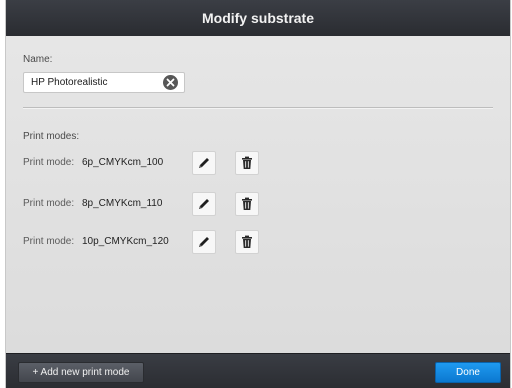  What do you see at coordinates (38, 59) in the screenshot?
I see `name-label: Name:` at bounding box center [38, 59].